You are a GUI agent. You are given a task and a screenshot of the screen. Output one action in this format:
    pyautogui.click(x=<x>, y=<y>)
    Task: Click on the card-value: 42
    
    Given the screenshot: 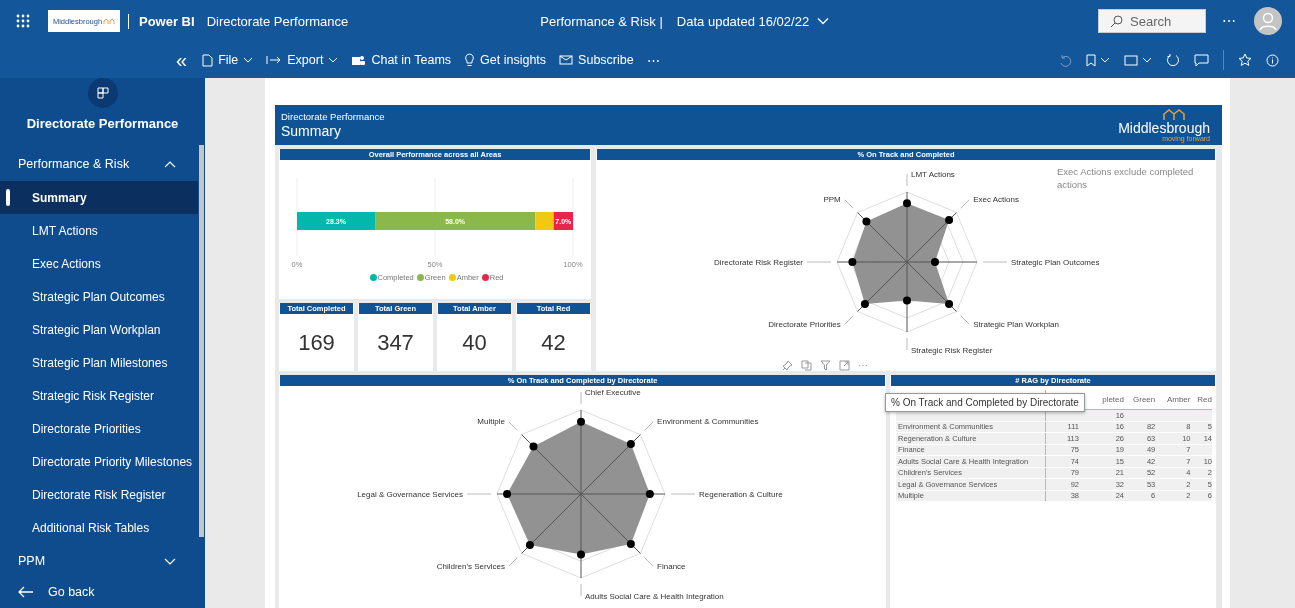 What is the action you would take?
    pyautogui.click(x=553, y=342)
    